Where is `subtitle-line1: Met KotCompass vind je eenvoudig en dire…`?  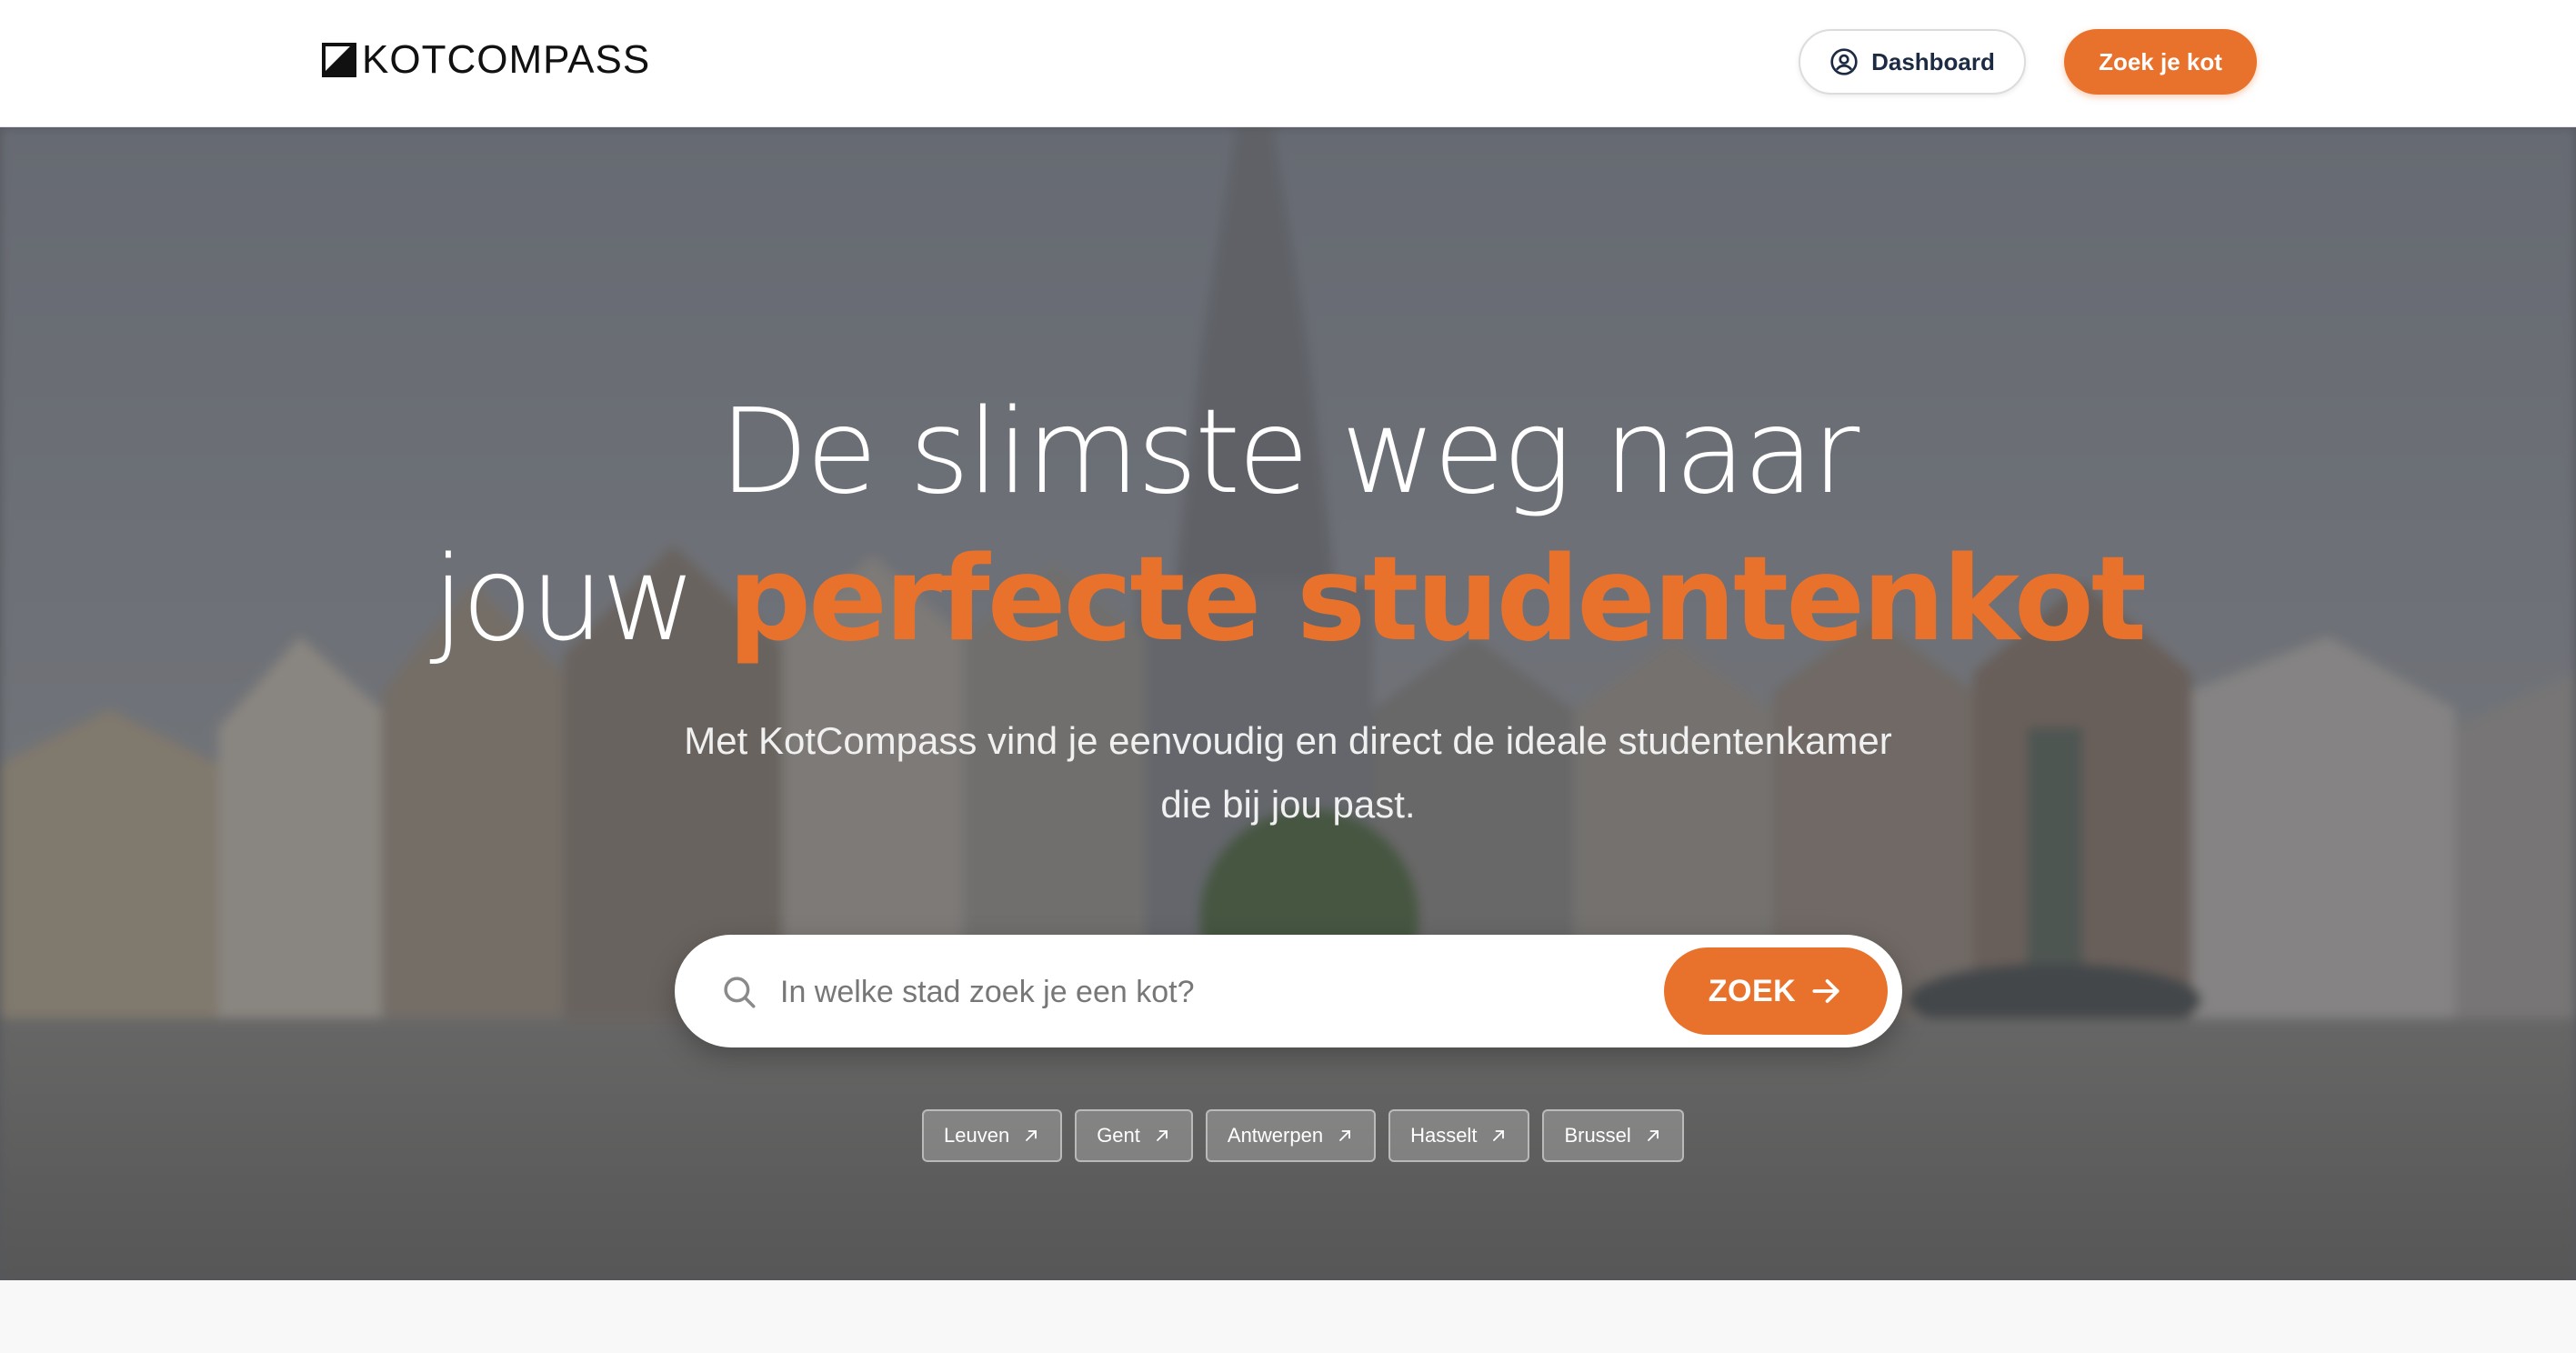 subtitle-line1: Met KotCompass vind je eenvoudig en dire… is located at coordinates (1288, 741).